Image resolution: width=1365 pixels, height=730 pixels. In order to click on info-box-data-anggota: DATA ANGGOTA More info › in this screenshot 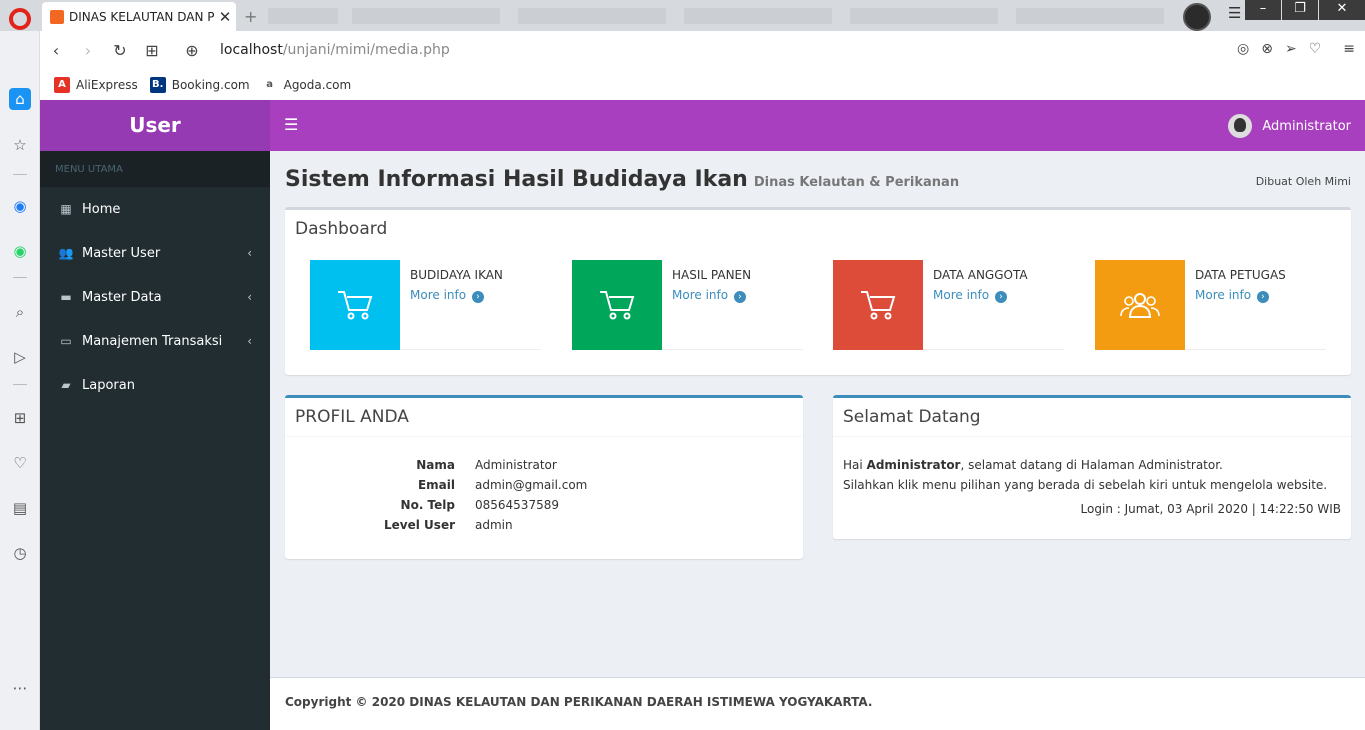, I will do `click(948, 305)`.